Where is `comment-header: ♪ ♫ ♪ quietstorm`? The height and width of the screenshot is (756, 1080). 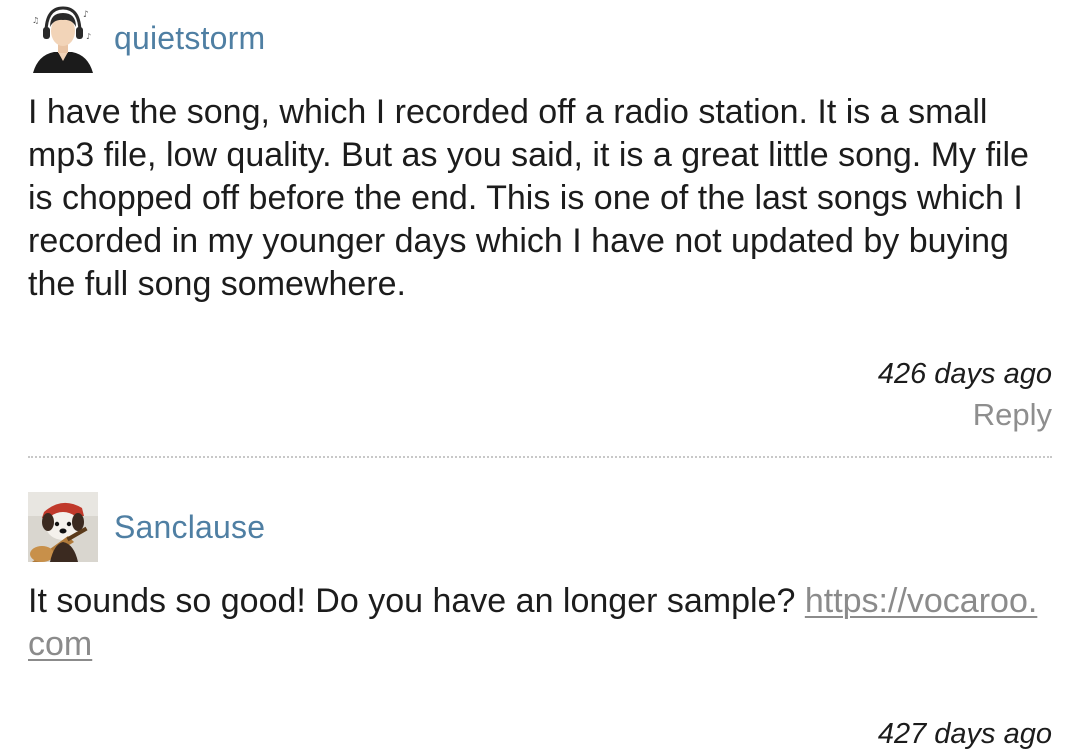 comment-header: ♪ ♫ ♪ quietstorm is located at coordinates (540, 38).